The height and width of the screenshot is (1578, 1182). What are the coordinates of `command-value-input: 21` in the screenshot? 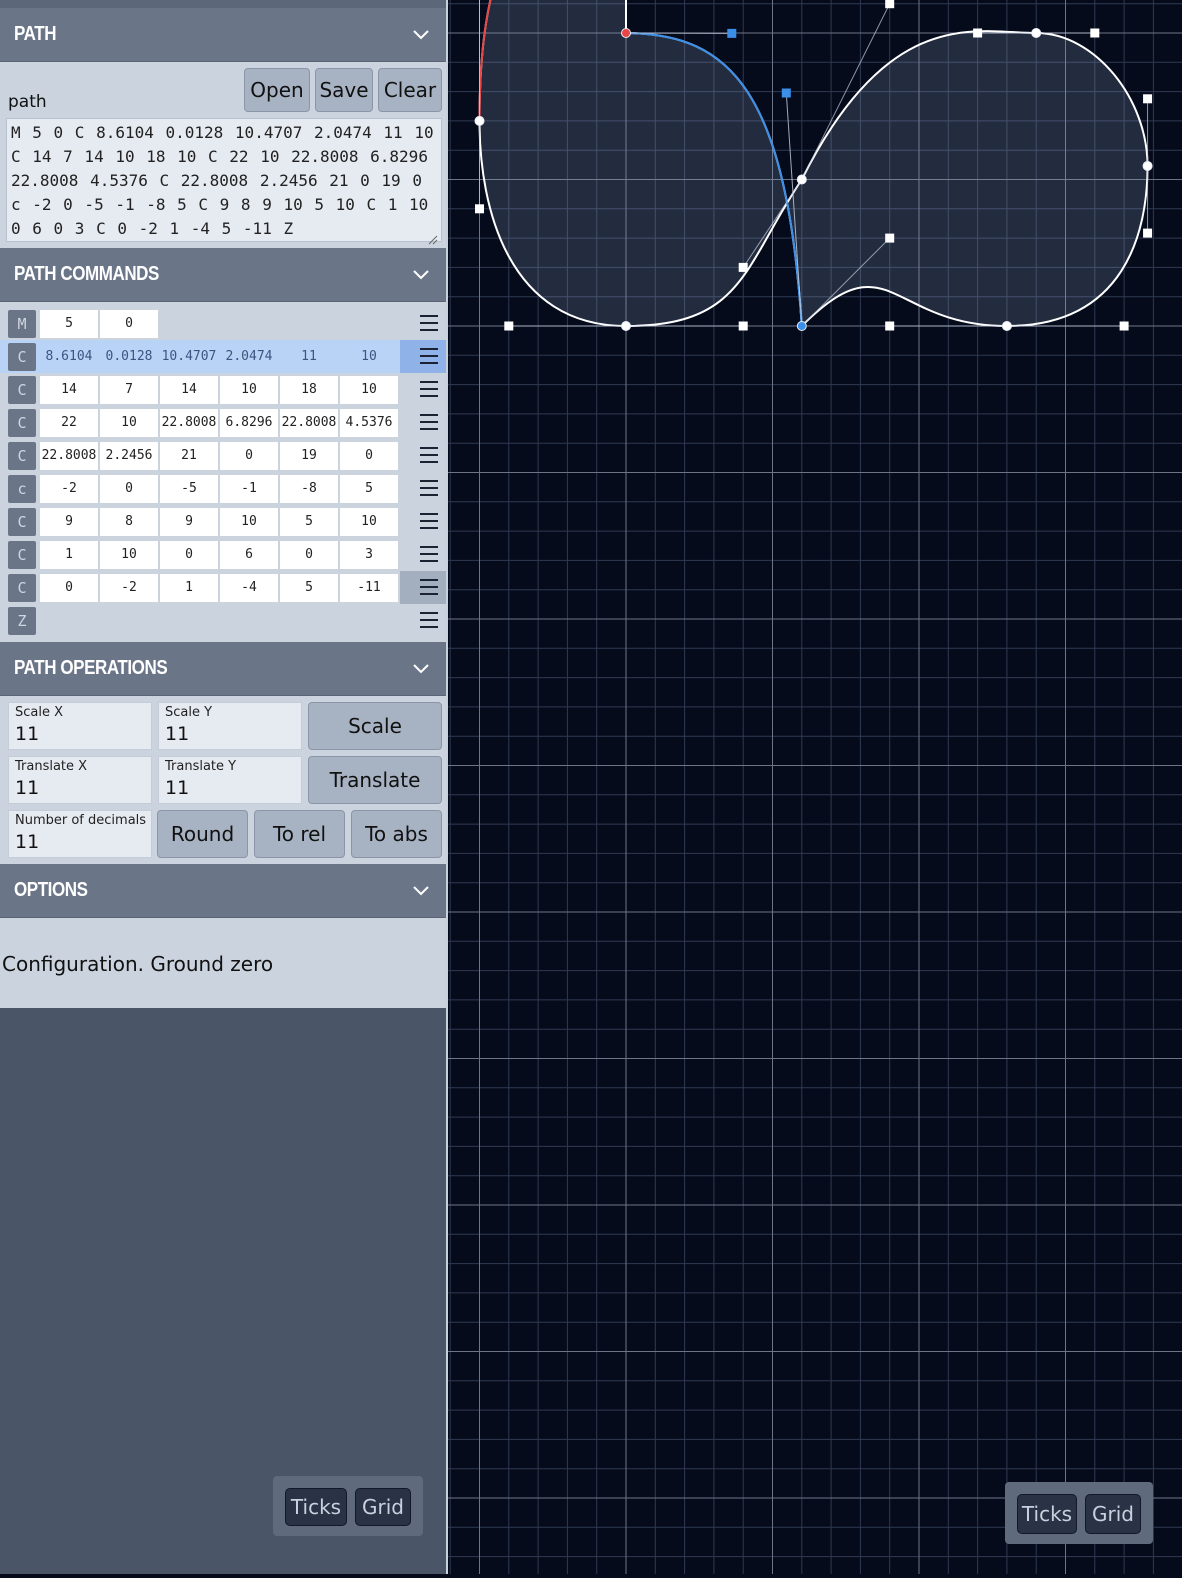 It's located at (189, 456).